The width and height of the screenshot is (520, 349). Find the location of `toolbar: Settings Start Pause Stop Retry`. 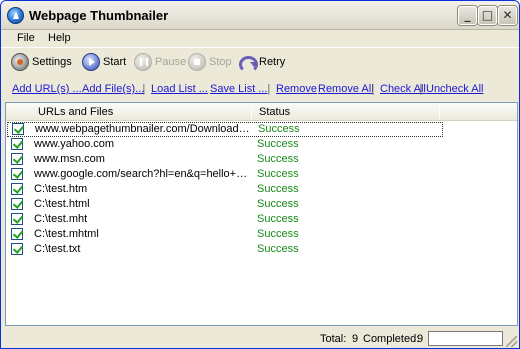

toolbar: Settings Start Pause Stop Retry is located at coordinates (260, 60).